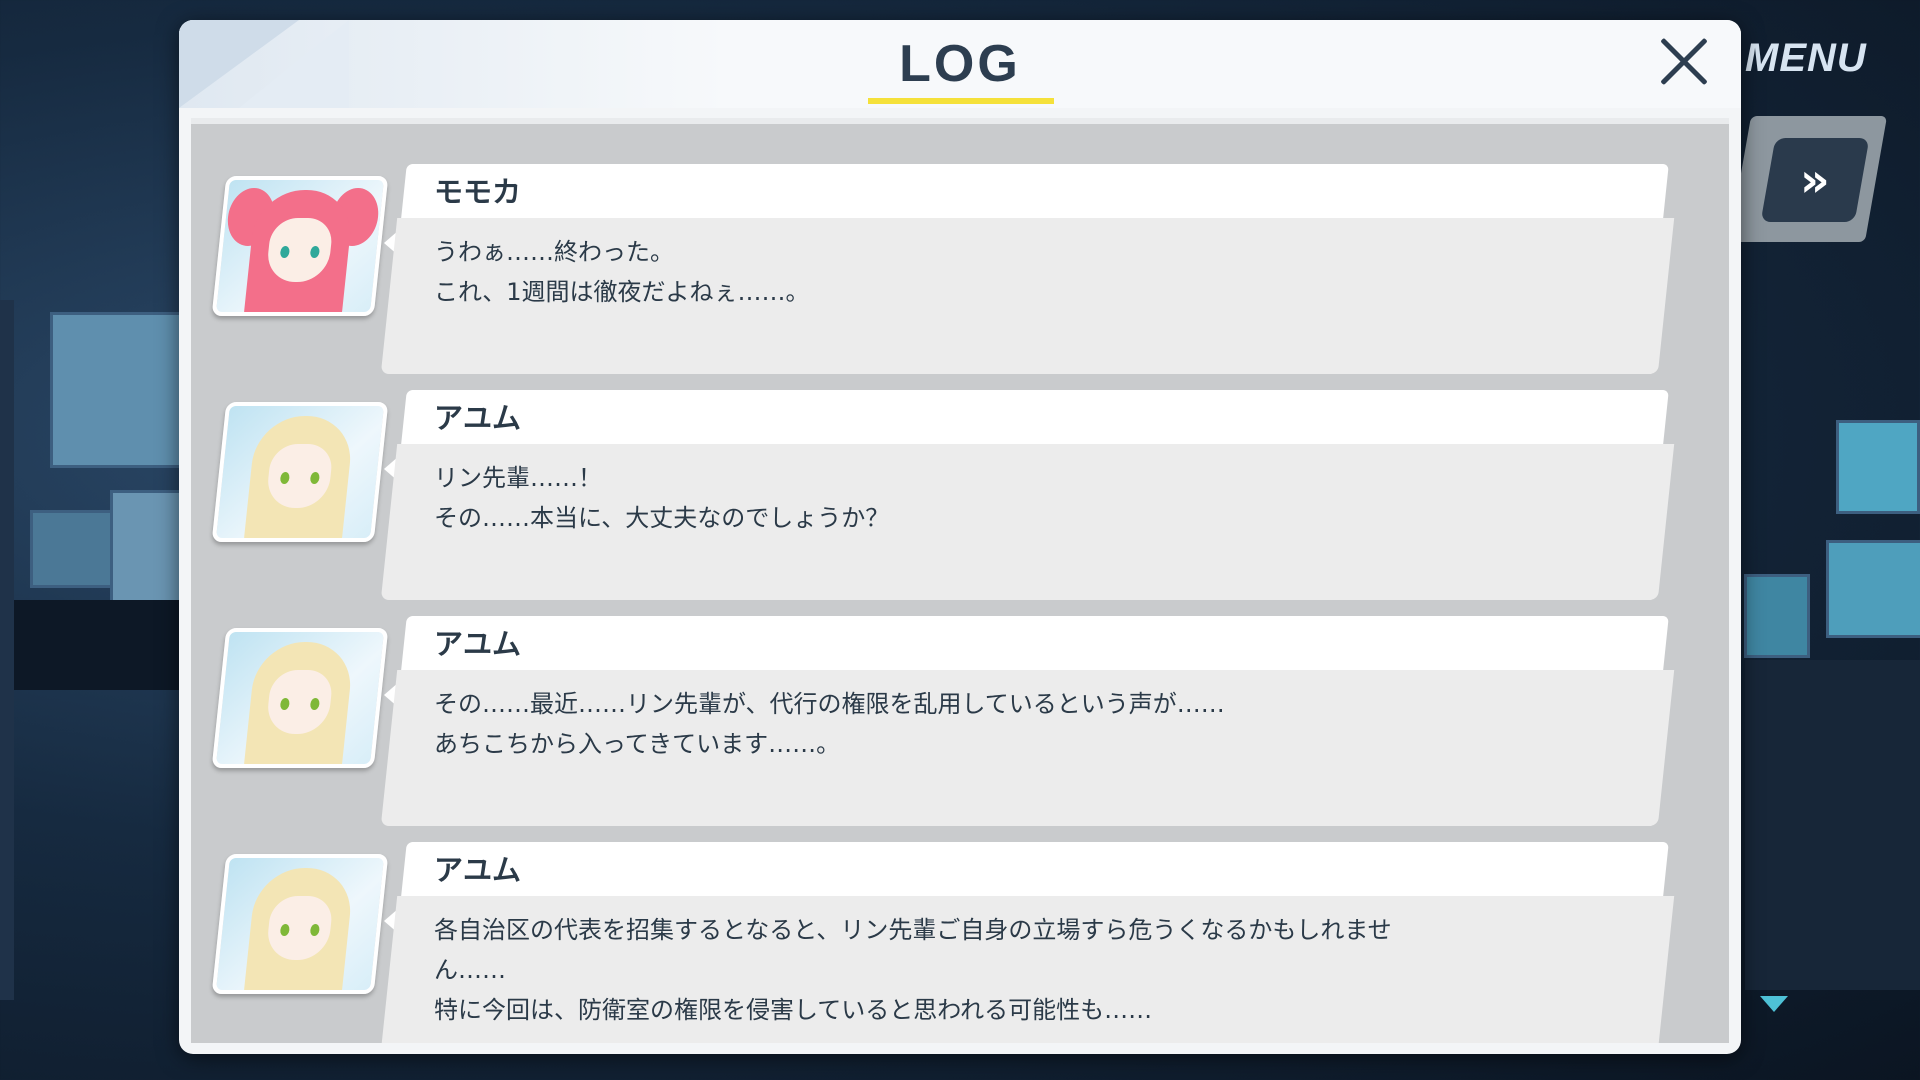 The width and height of the screenshot is (1920, 1080). I want to click on dialogue-text: うわぁ……終わった。 これ、1週間は徹夜だよねぇ……。, so click(984, 272).